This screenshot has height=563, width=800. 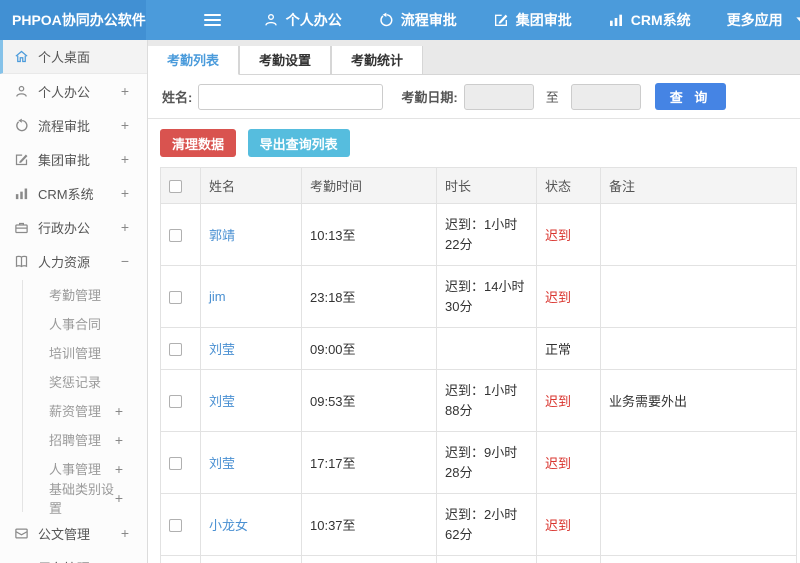 I want to click on nav-item: 集团审批, so click(x=532, y=20).